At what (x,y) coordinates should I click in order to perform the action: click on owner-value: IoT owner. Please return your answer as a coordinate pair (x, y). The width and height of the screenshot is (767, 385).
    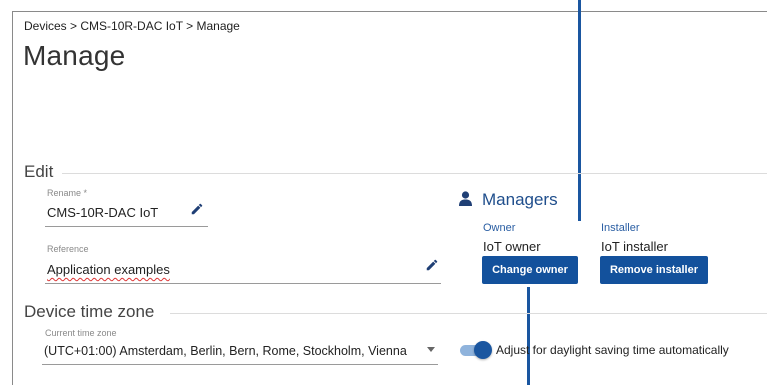
    Looking at the image, I should click on (512, 246).